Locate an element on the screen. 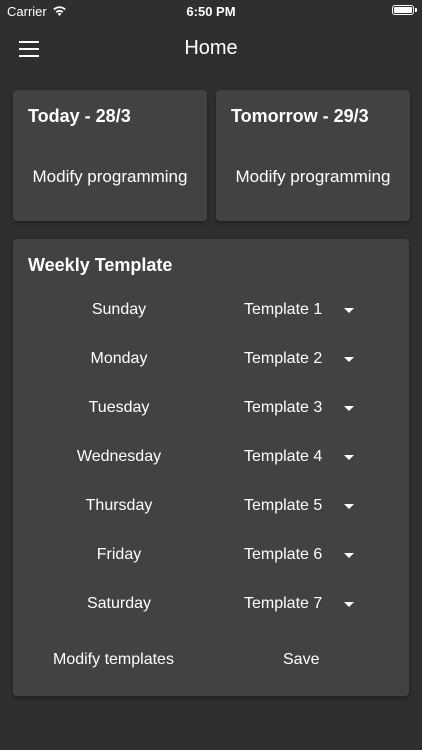 Image resolution: width=422 pixels, height=750 pixels. weekly-row-monday: Monday Template 2 is located at coordinates (211, 359).